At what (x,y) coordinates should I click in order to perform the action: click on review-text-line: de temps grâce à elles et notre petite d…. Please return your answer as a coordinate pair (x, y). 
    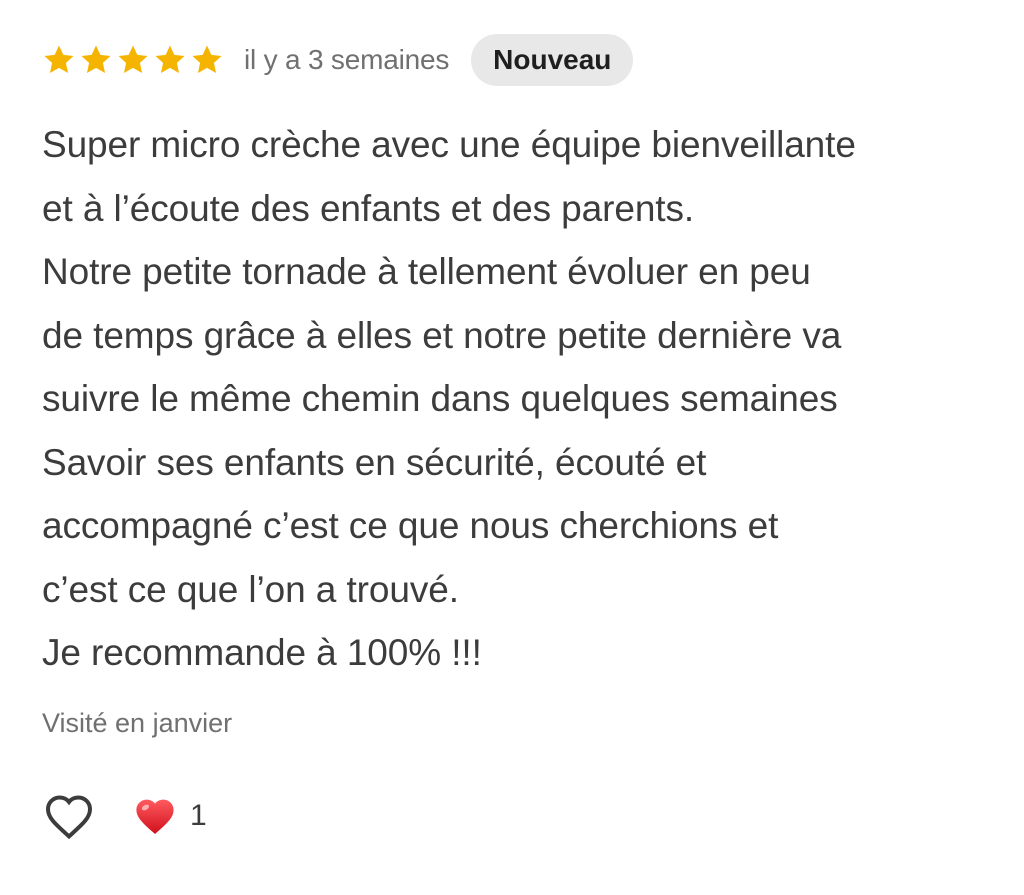
    Looking at the image, I should click on (442, 335).